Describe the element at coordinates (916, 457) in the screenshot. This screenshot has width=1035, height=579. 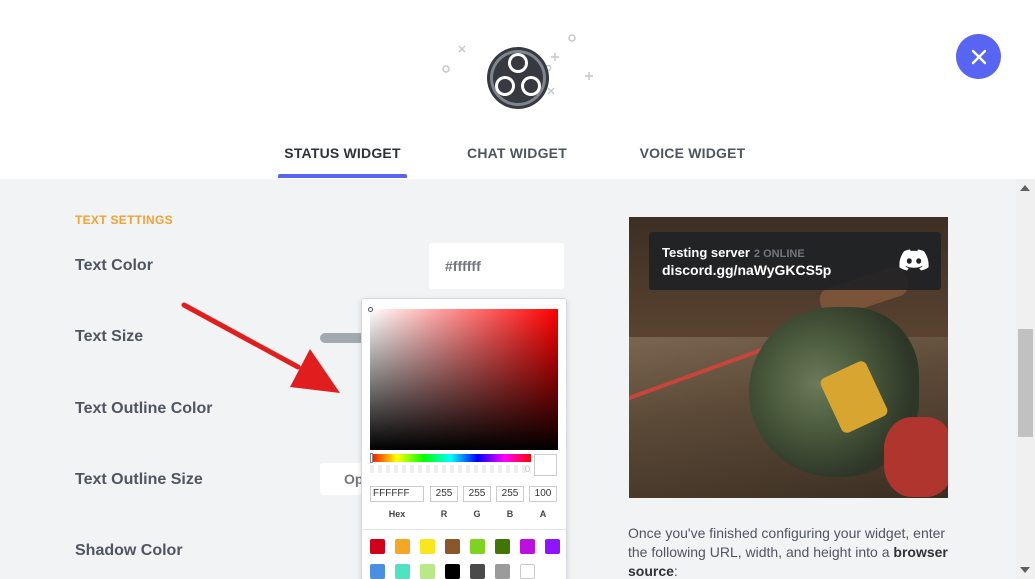
I see `preview-weapon-red` at that location.